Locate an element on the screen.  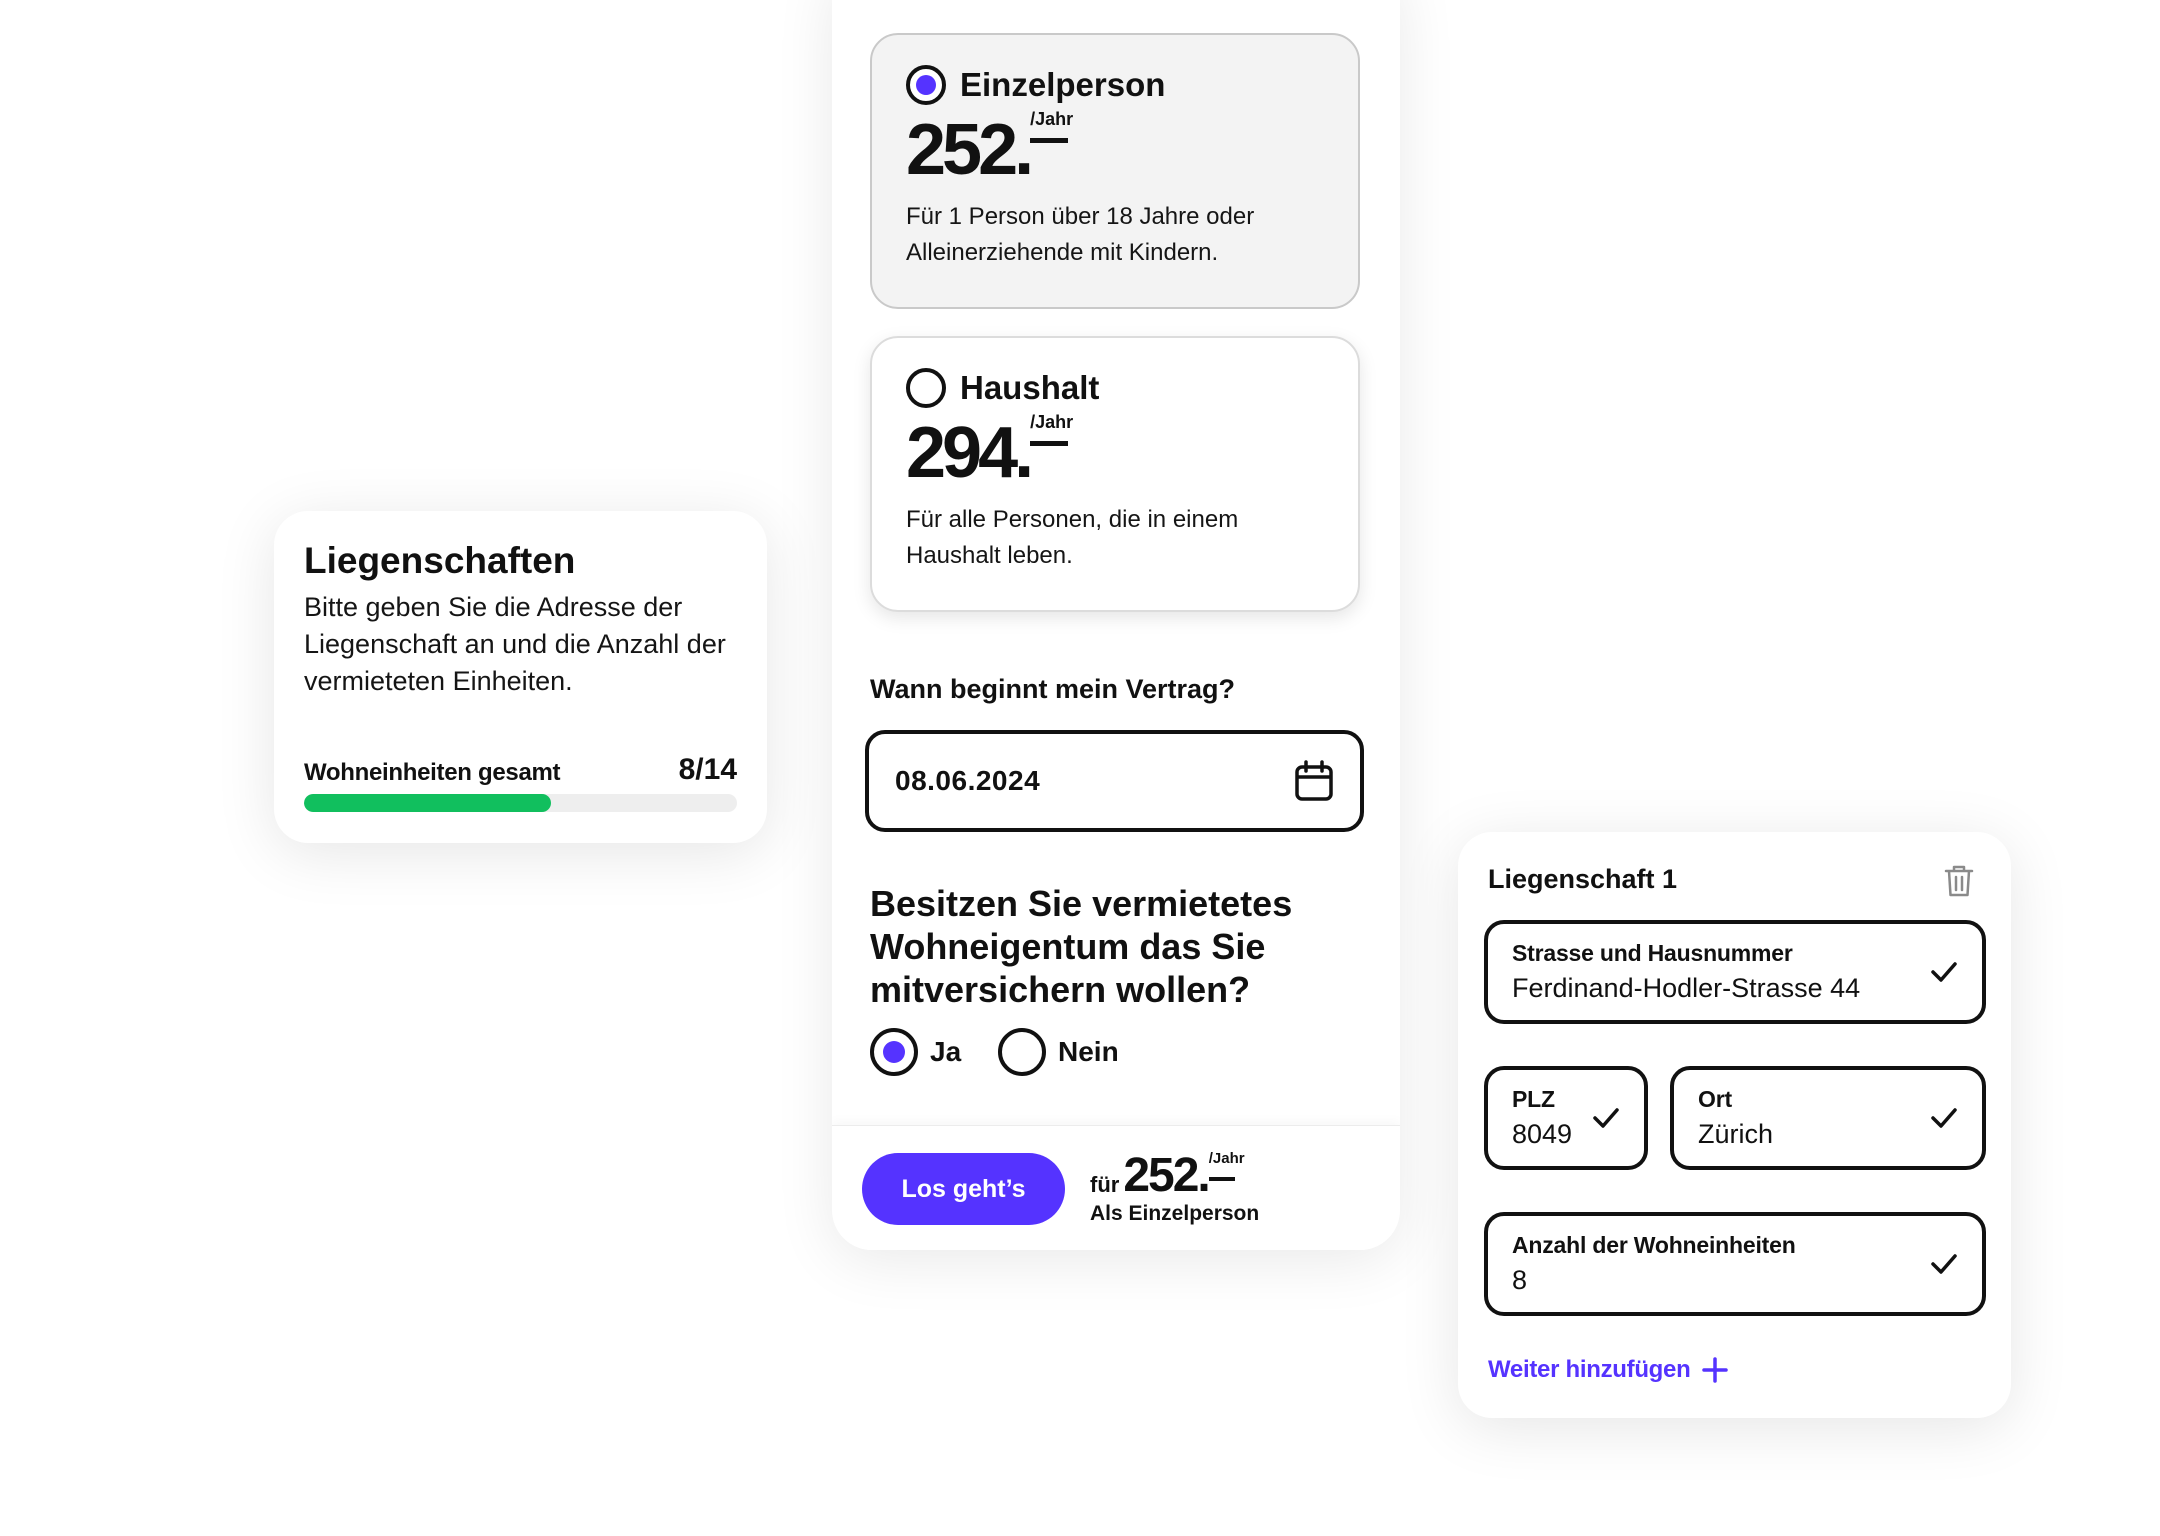
city-field: Ort Zürich is located at coordinates (1828, 1118).